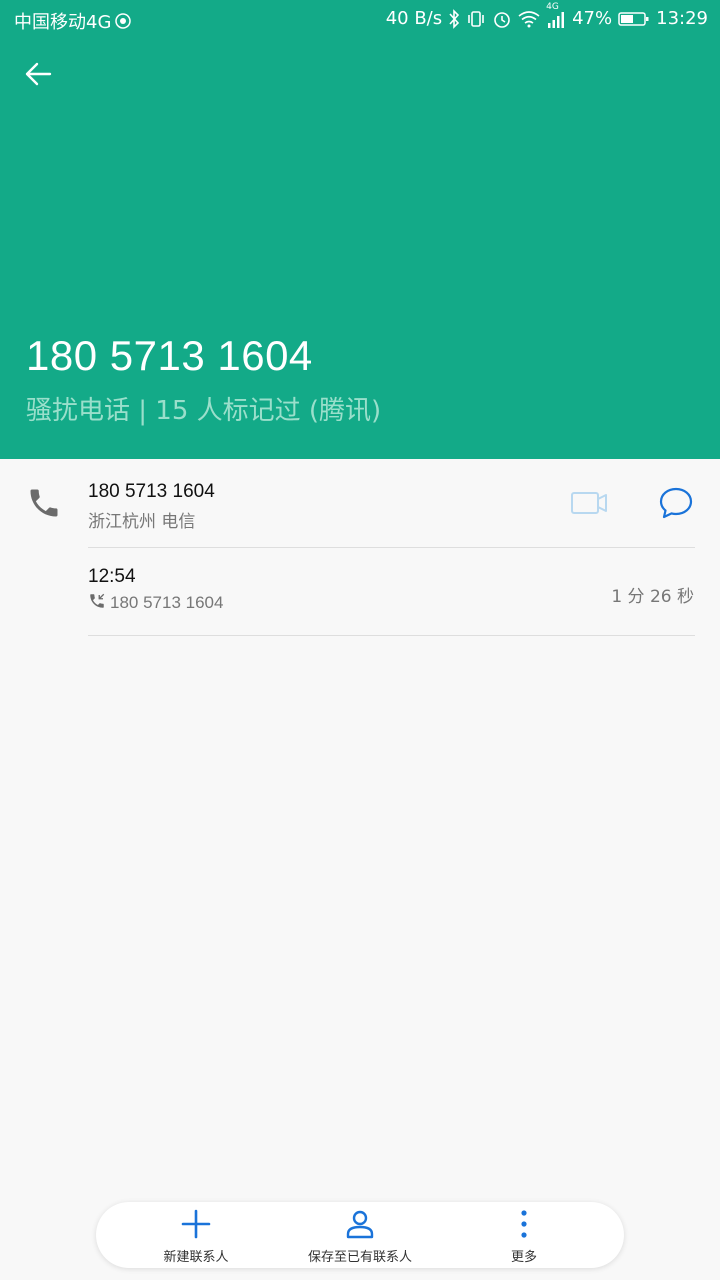  Describe the element at coordinates (590, 503) in the screenshot. I see `video-call-icon` at that location.